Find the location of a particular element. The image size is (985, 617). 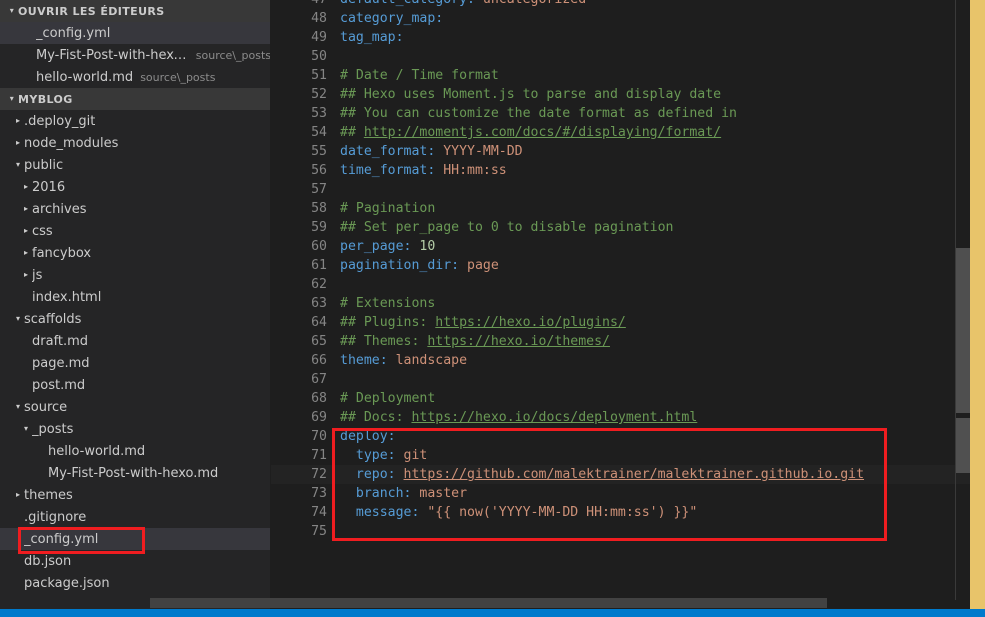

code-token: ## Docs: is located at coordinates (376, 417).